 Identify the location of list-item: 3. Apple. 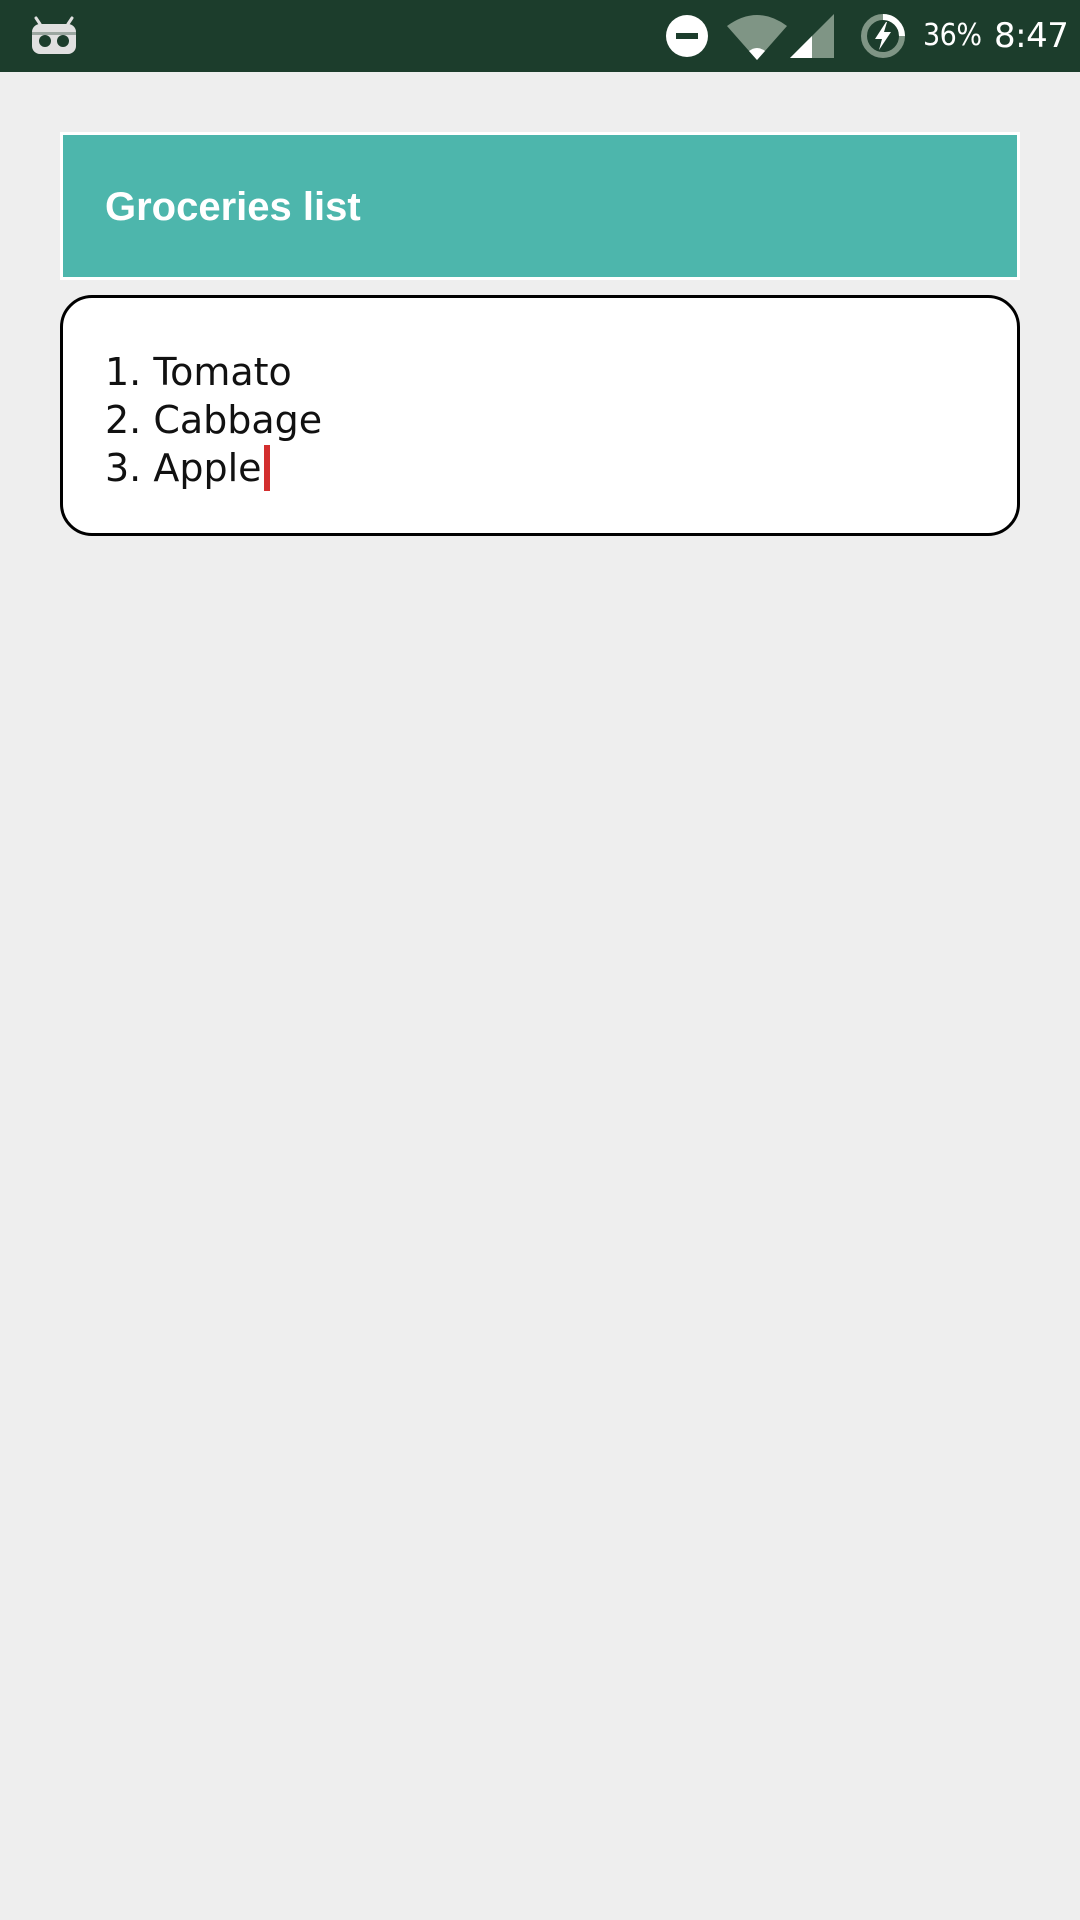
(213, 468).